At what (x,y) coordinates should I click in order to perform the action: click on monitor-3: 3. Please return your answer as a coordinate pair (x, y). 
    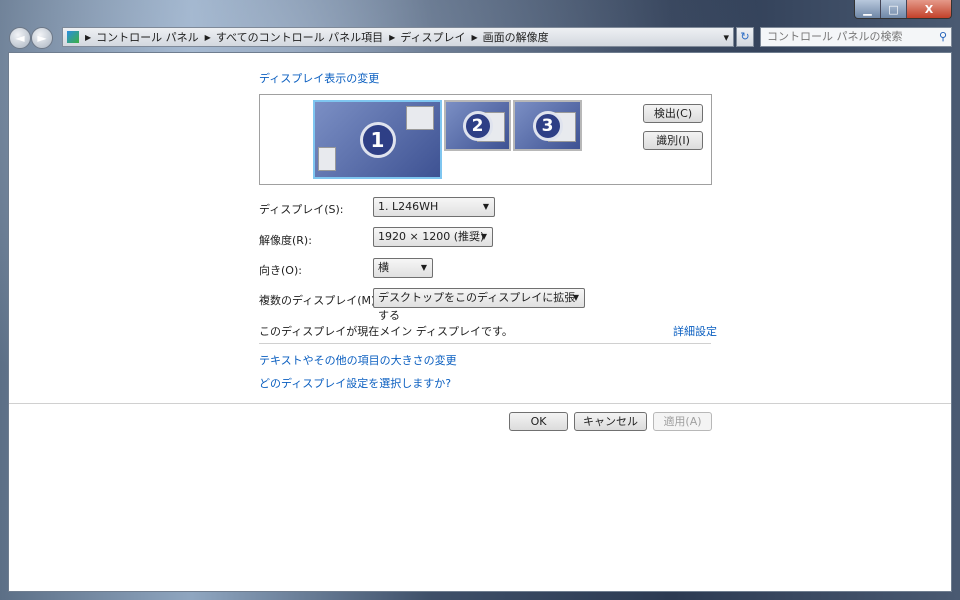
    Looking at the image, I should click on (547, 125).